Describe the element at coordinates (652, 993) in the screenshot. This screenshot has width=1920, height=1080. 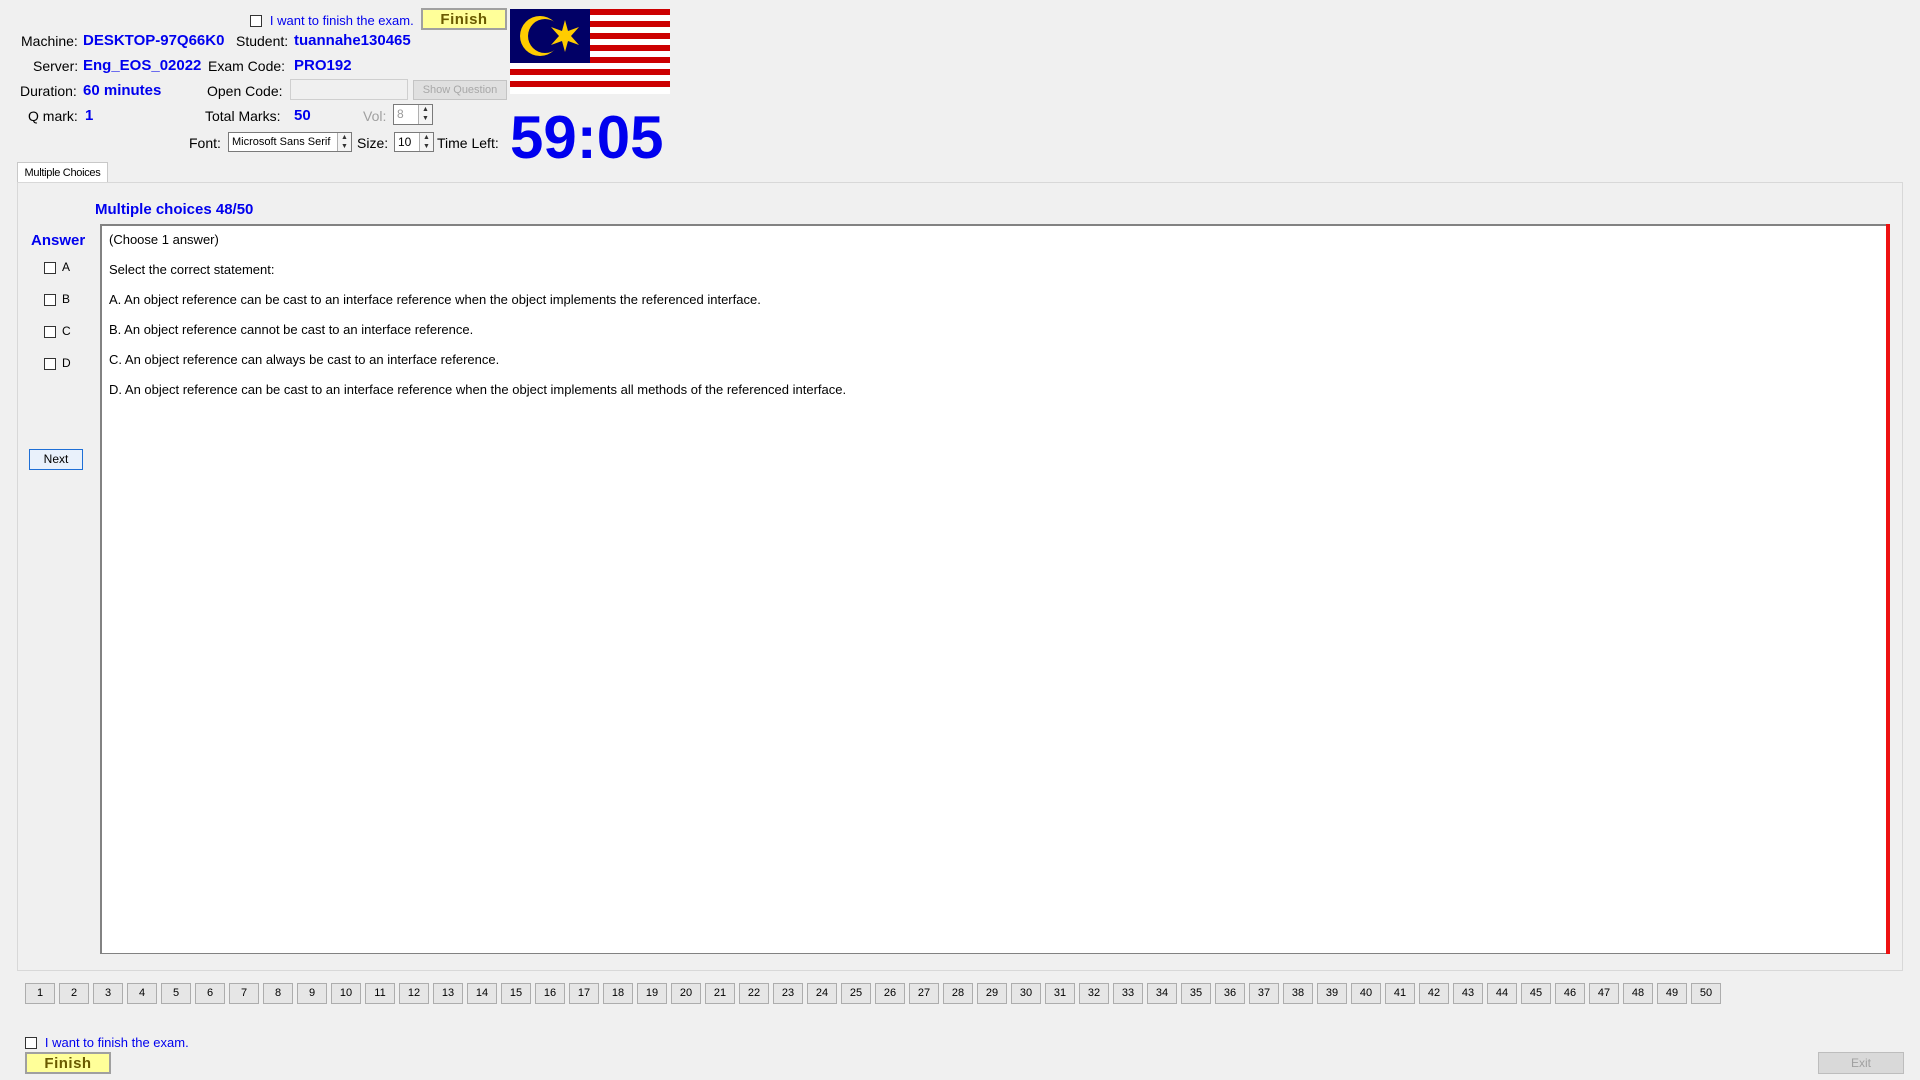
I see `question-nav-button-19: 19` at that location.